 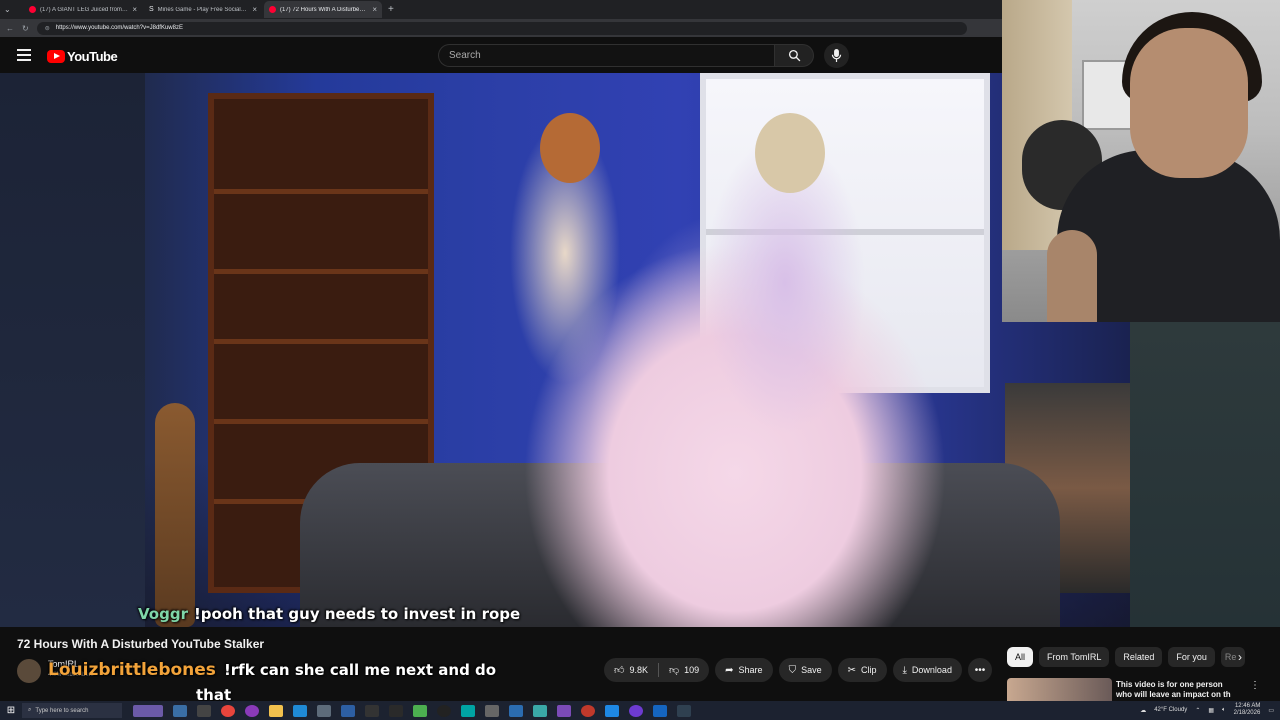 What do you see at coordinates (1240, 657) in the screenshot?
I see `chevron-right-icon: ›` at bounding box center [1240, 657].